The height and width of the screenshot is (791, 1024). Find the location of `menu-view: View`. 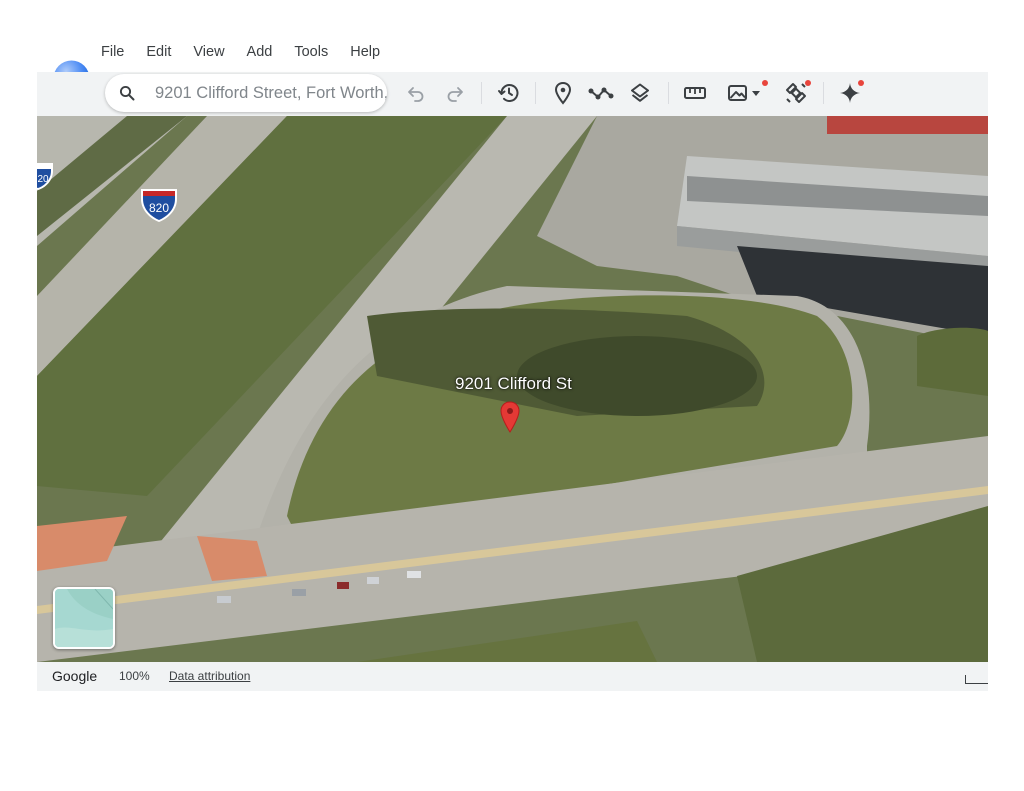

menu-view: View is located at coordinates (208, 53).